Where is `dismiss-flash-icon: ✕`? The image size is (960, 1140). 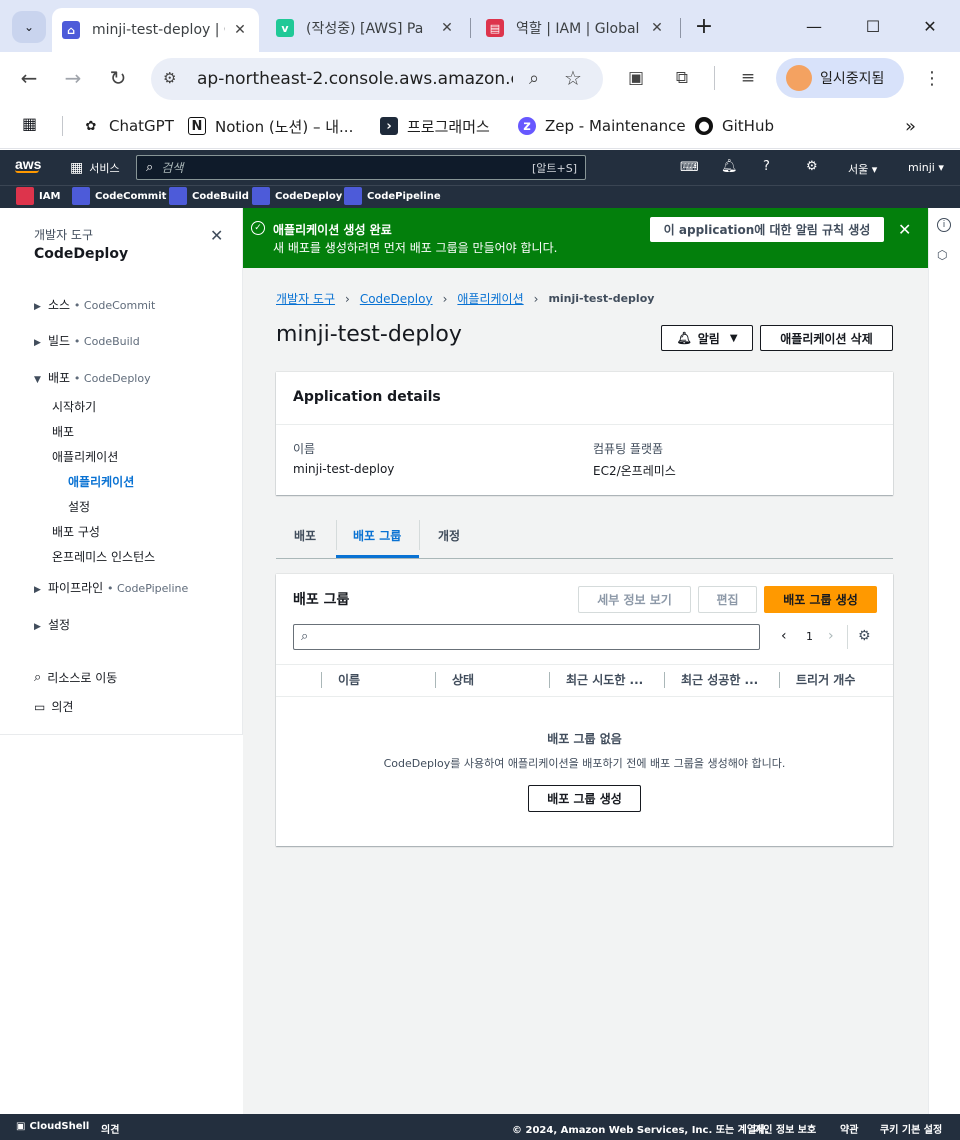 dismiss-flash-icon: ✕ is located at coordinates (904, 229).